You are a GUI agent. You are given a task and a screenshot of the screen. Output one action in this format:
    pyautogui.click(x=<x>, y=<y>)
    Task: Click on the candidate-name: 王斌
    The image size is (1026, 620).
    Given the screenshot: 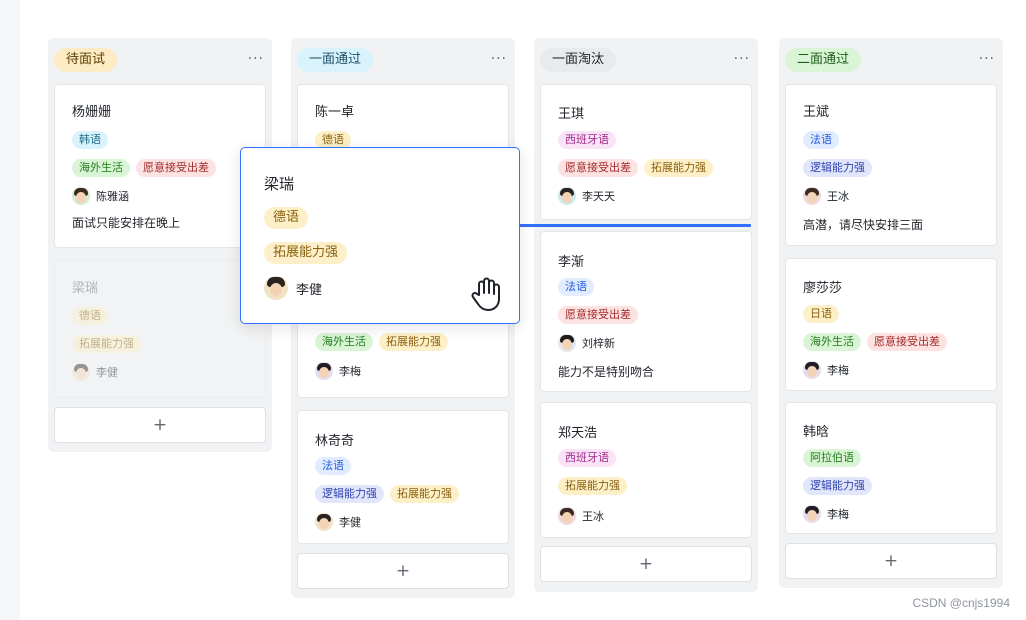 What is the action you would take?
    pyautogui.click(x=816, y=112)
    